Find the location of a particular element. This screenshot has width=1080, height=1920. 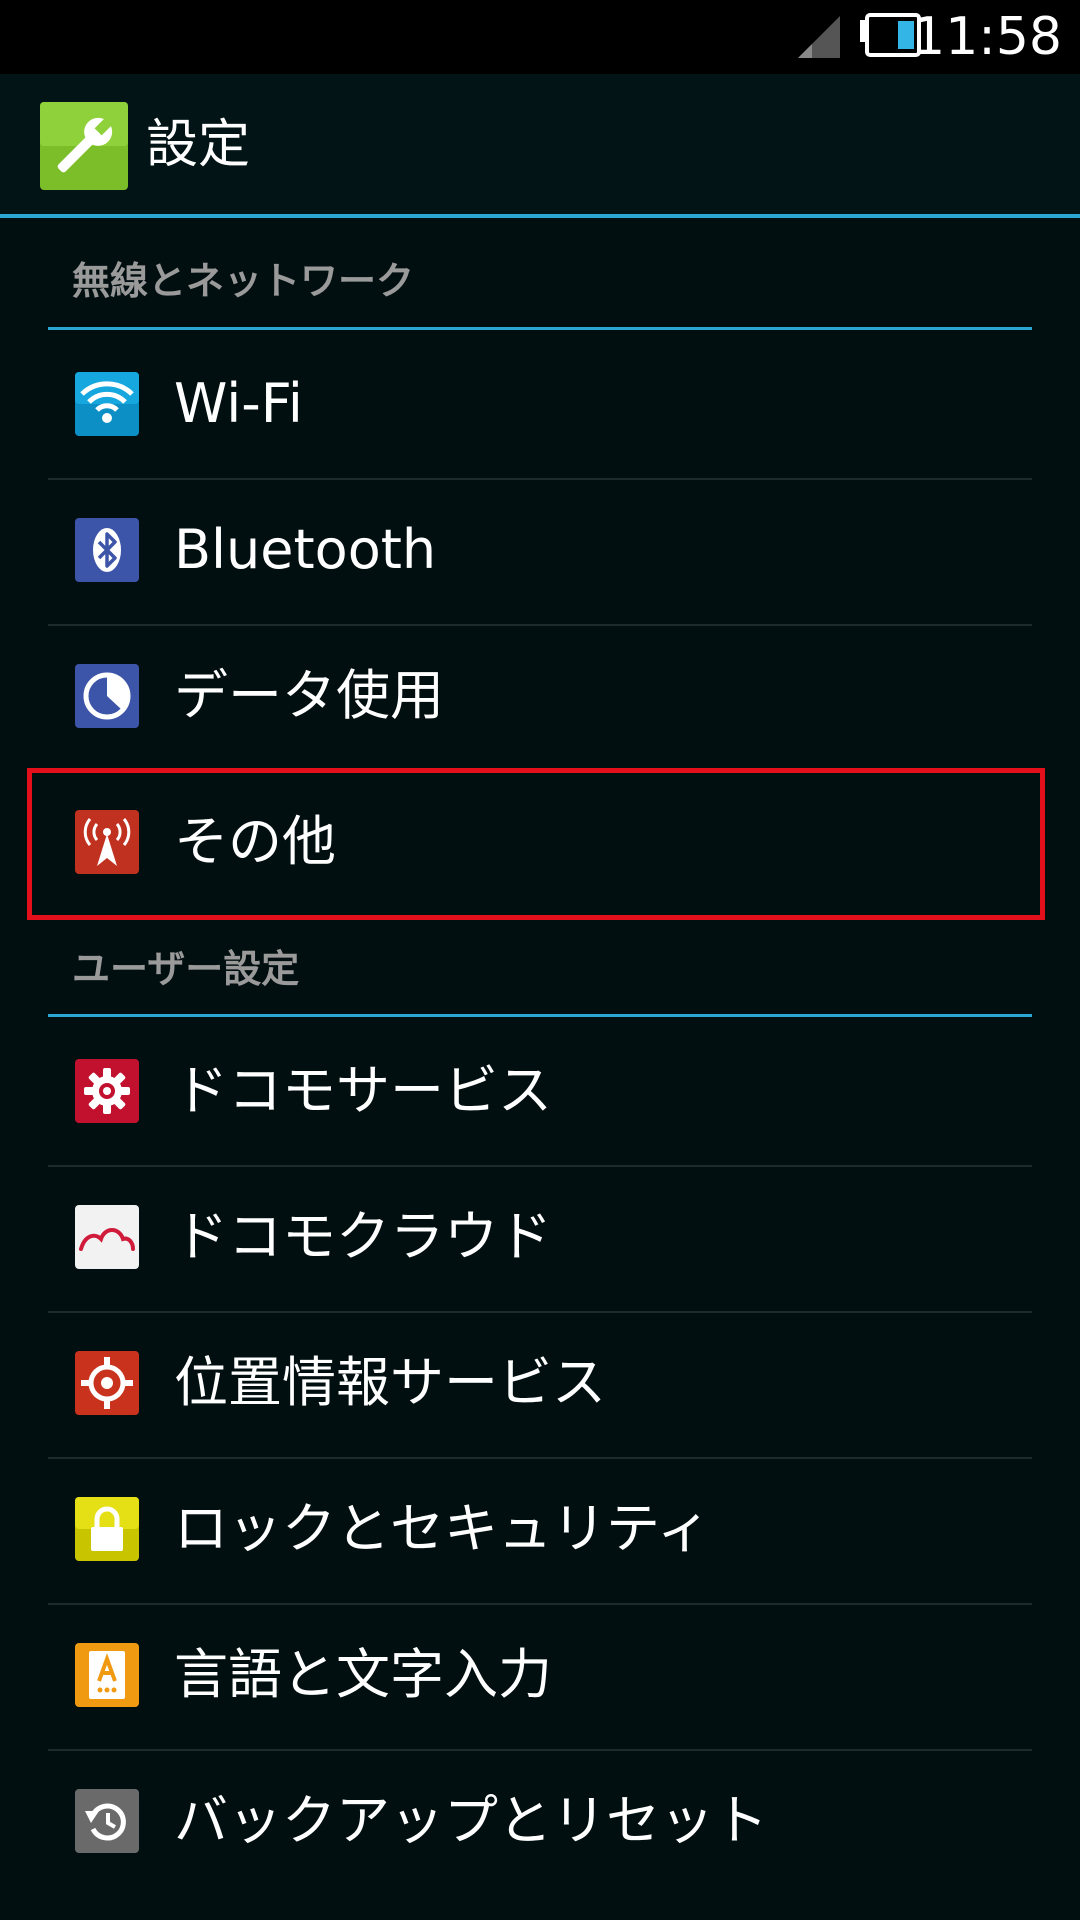

settings-item-docomo-cloud: ドコモクラウド is located at coordinates (540, 1237).